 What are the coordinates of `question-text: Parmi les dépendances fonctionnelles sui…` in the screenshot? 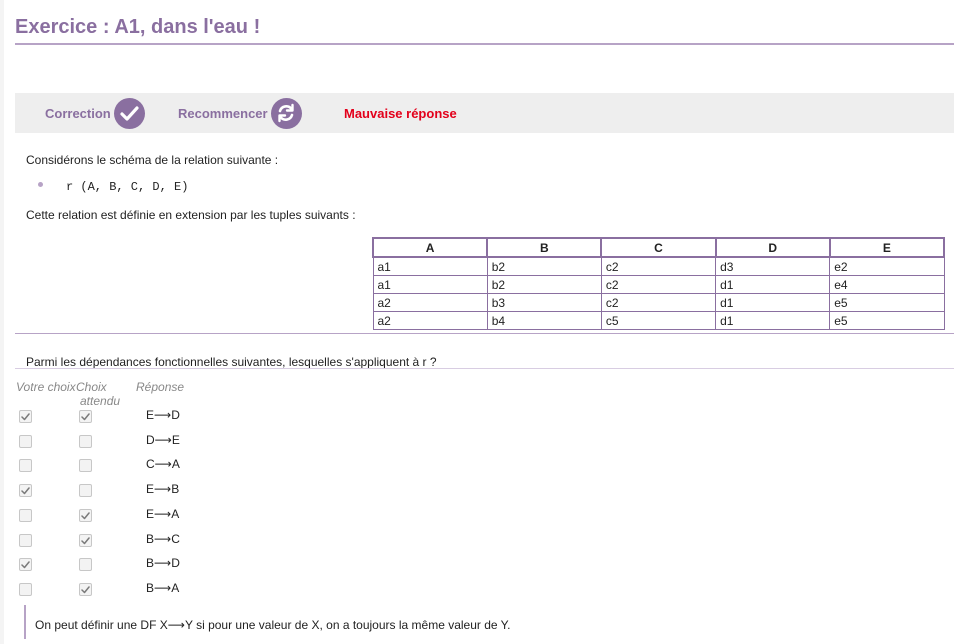 It's located at (231, 362).